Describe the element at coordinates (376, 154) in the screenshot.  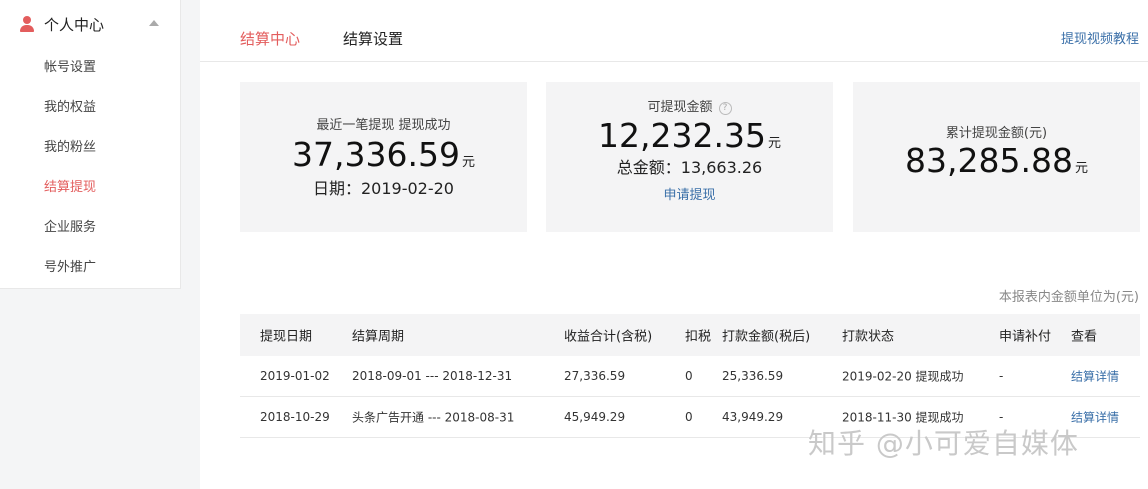
I see `latest-withdraw-amount: 37,336.59` at that location.